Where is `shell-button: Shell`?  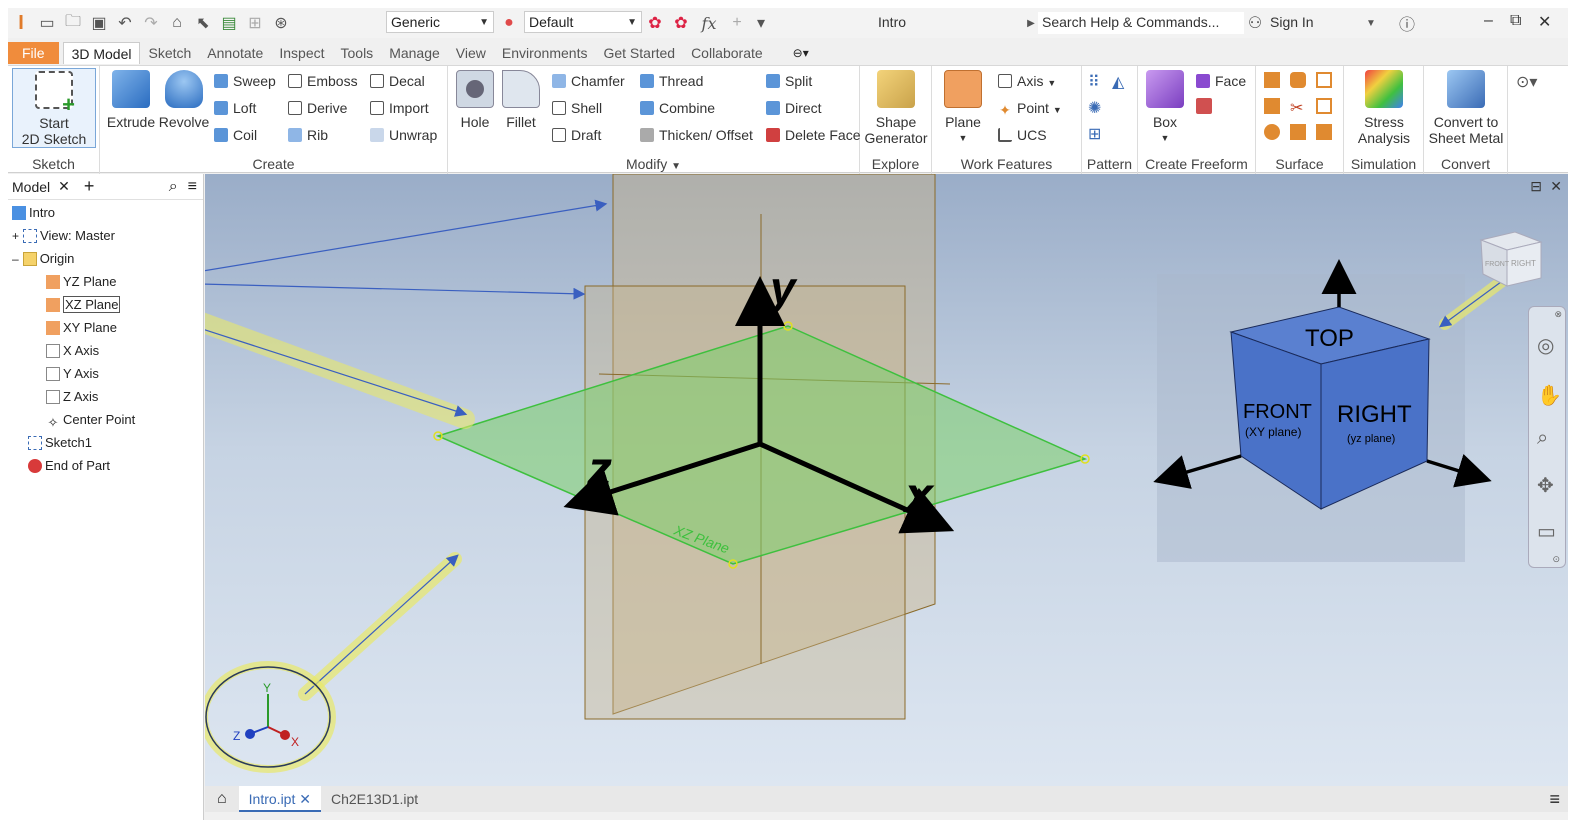 shell-button: Shell is located at coordinates (577, 108).